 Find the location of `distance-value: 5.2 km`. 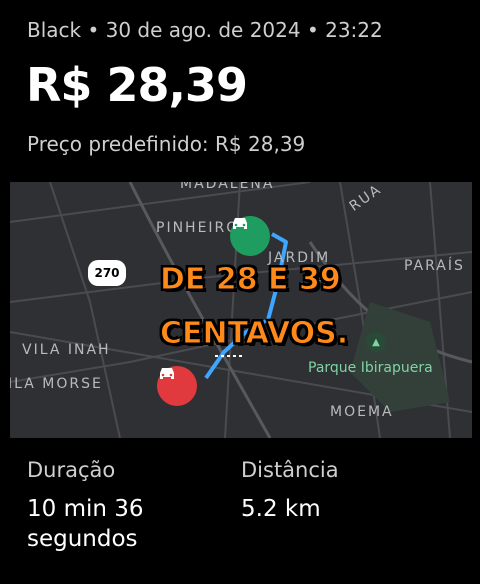

distance-value: 5.2 km is located at coordinates (281, 509).